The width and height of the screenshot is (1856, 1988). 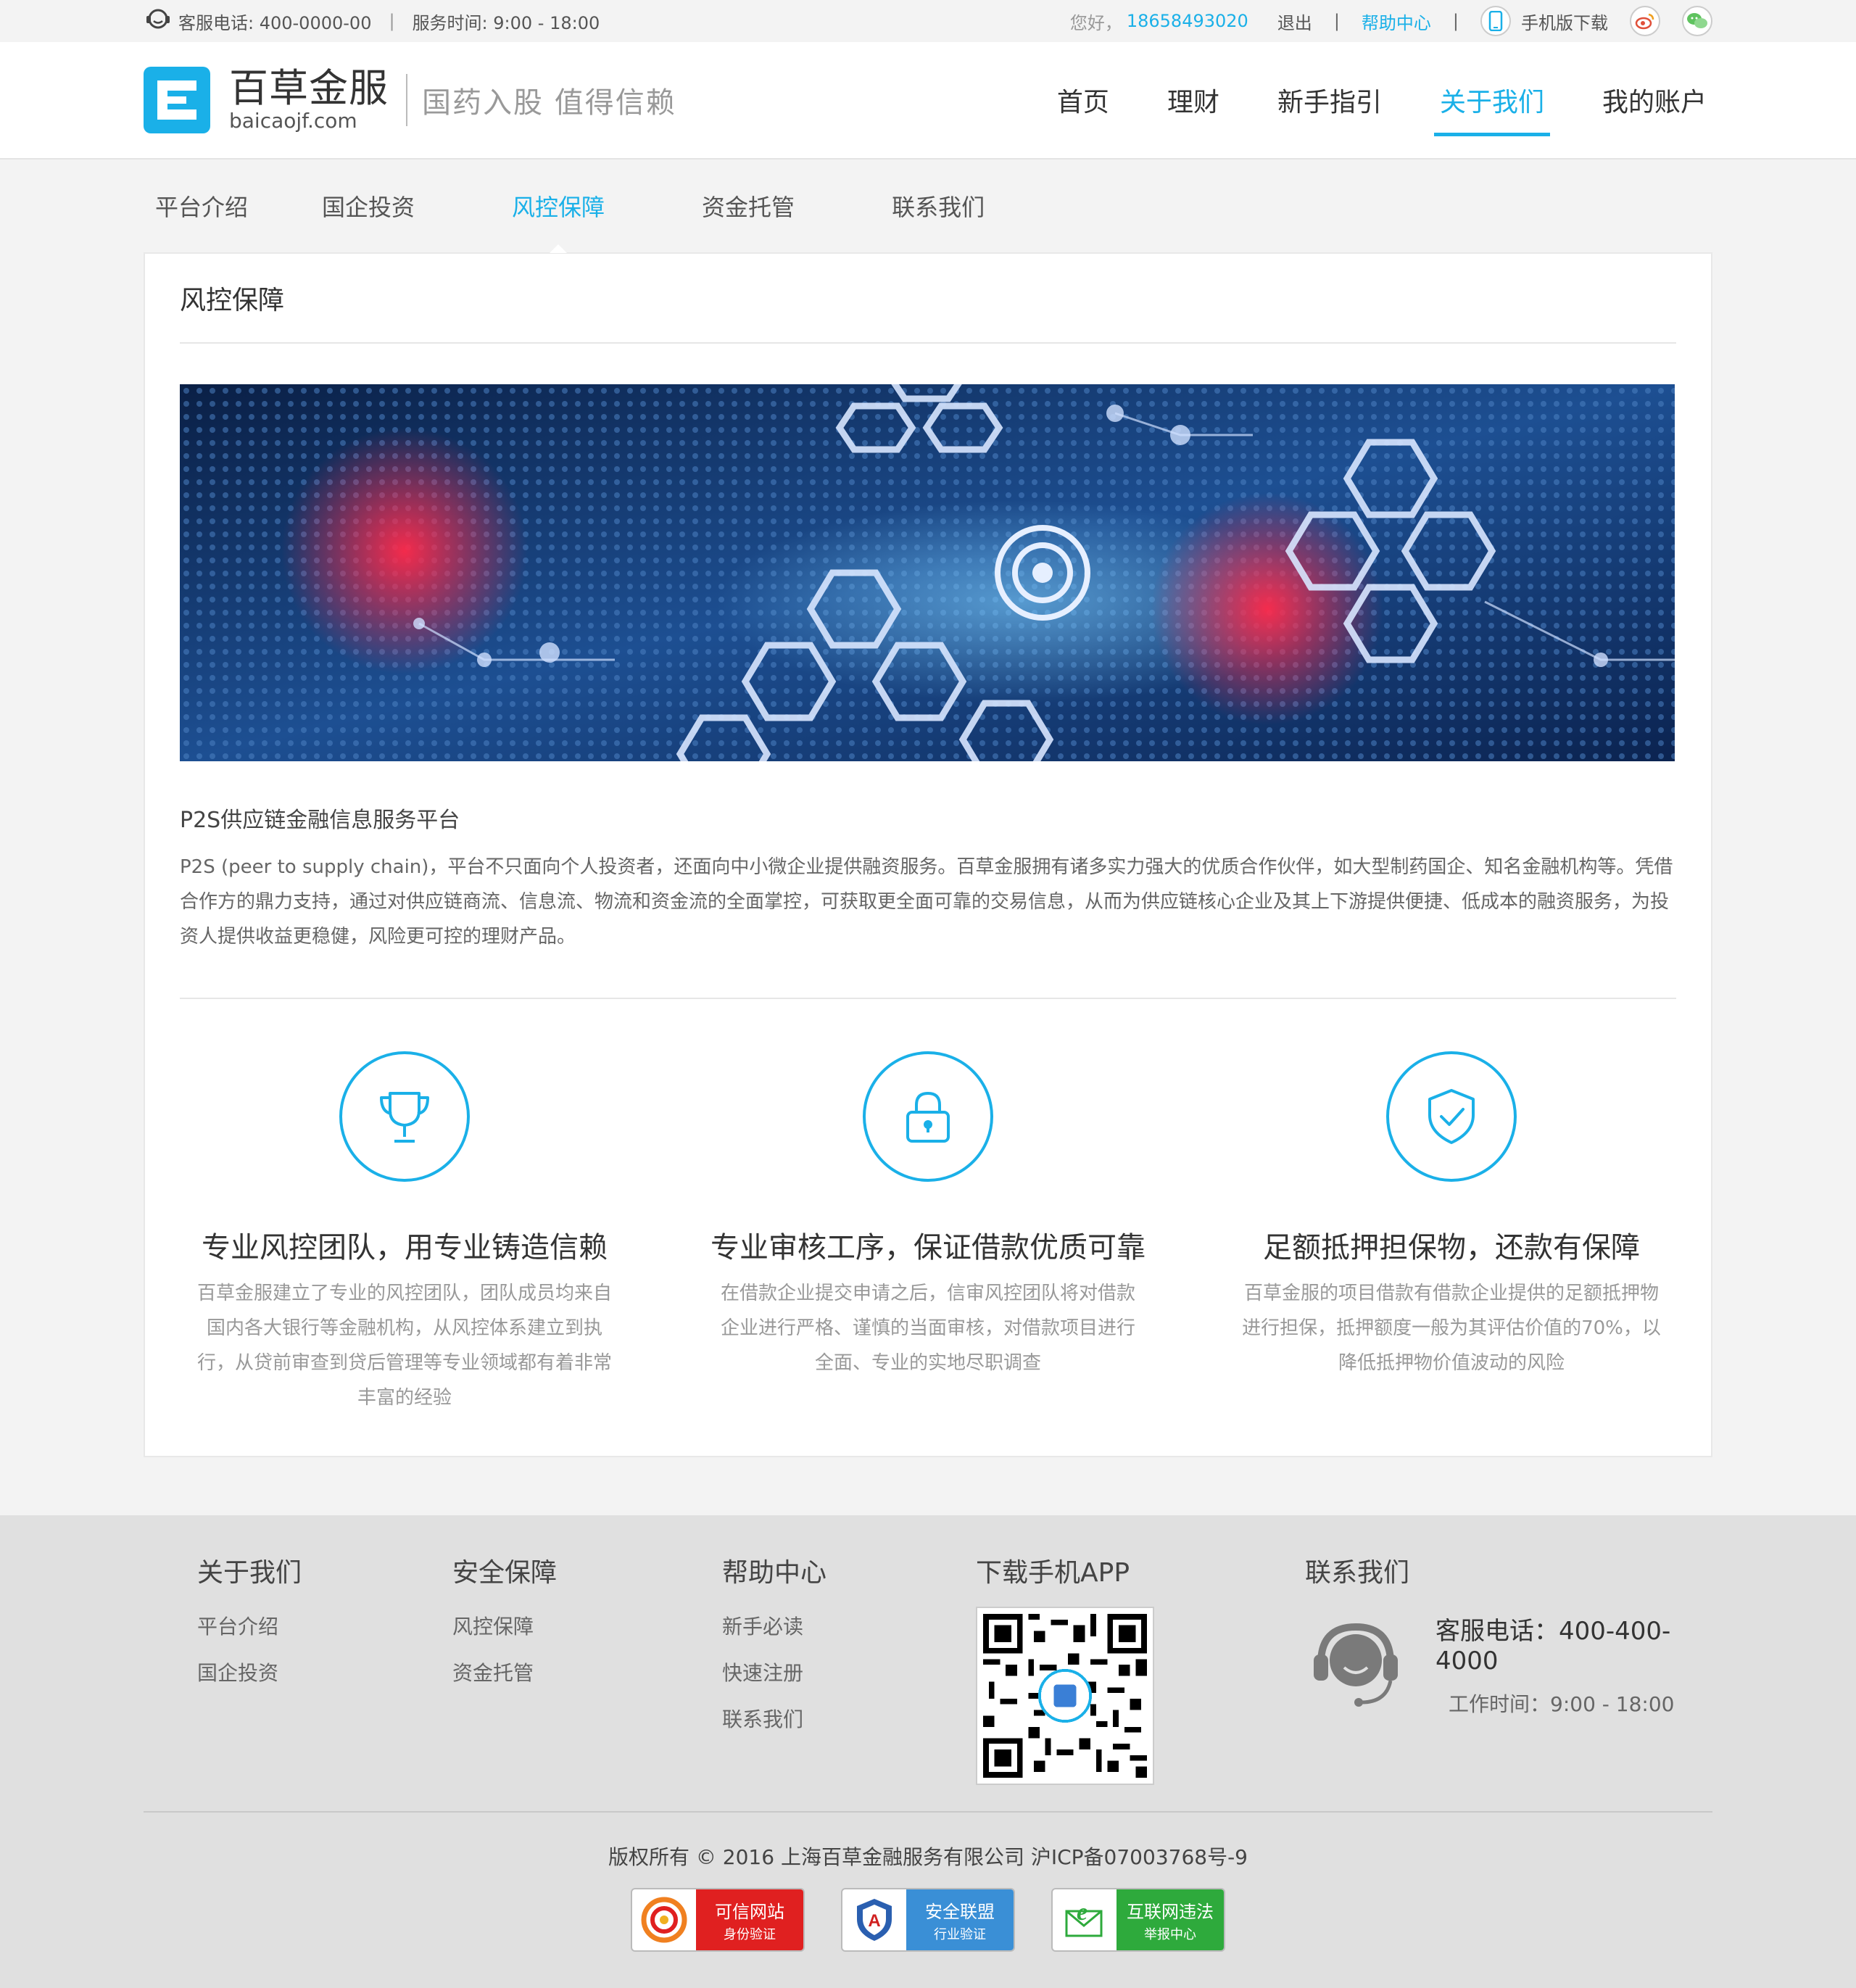 I want to click on nav-invest: 理财, so click(x=1193, y=100).